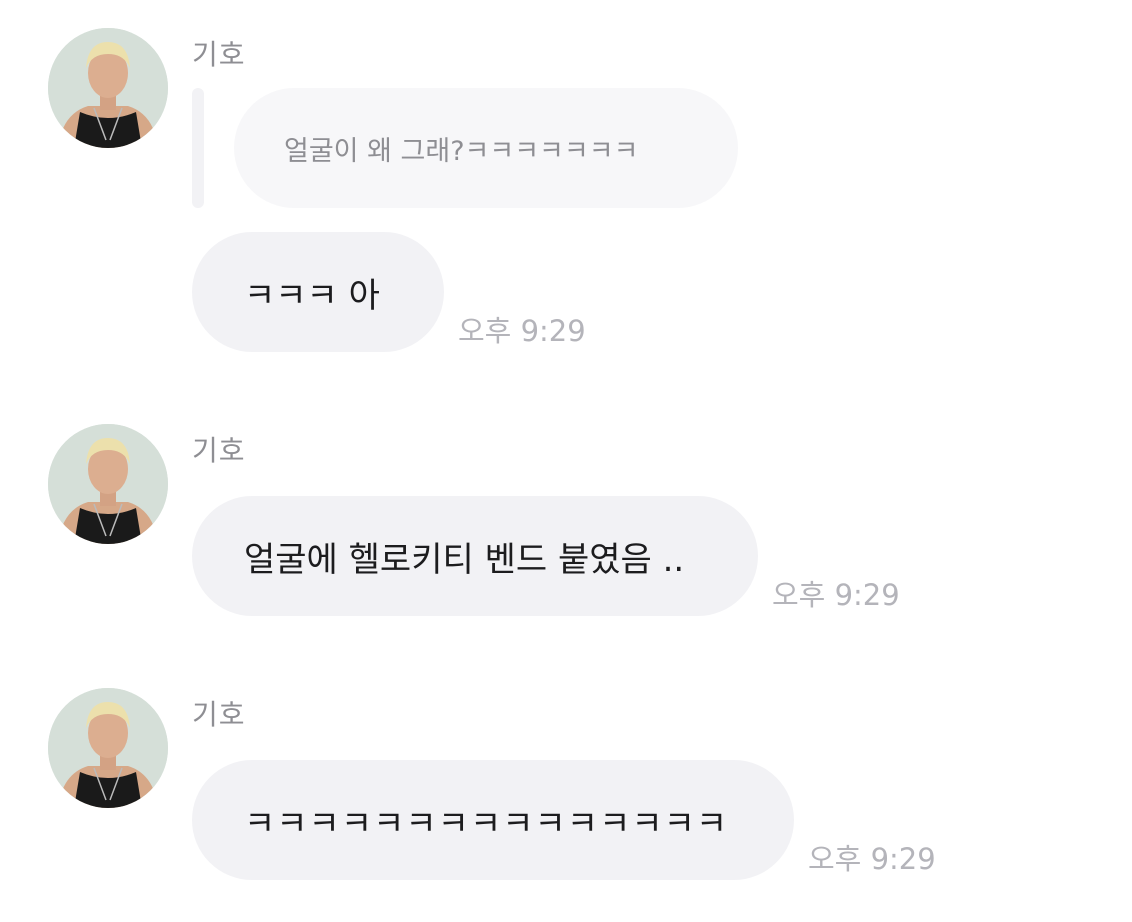 The image size is (1132, 922). I want to click on reply-indicator-bar, so click(198, 148).